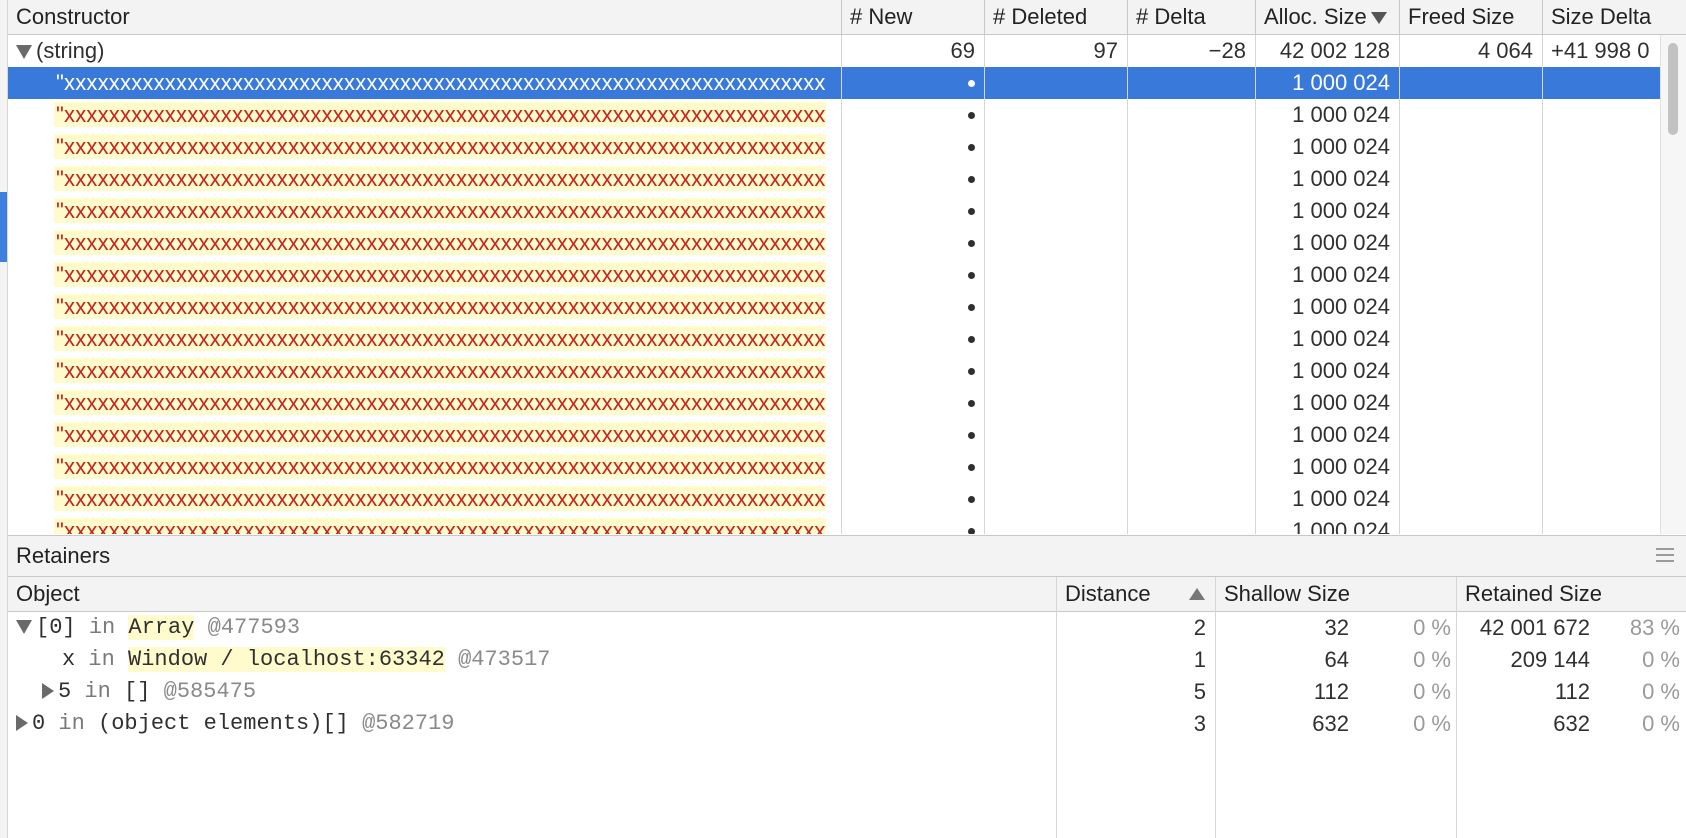  Describe the element at coordinates (425, 17) in the screenshot. I see `col-header-constructor: Constructor` at that location.